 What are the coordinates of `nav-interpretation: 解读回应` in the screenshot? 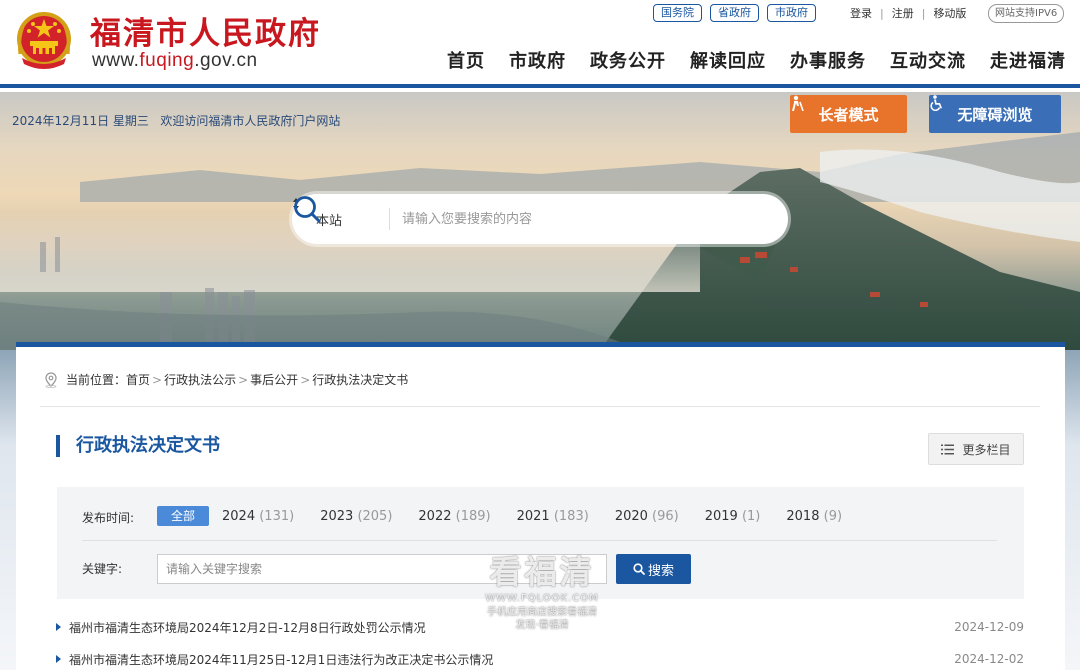 It's located at (728, 60).